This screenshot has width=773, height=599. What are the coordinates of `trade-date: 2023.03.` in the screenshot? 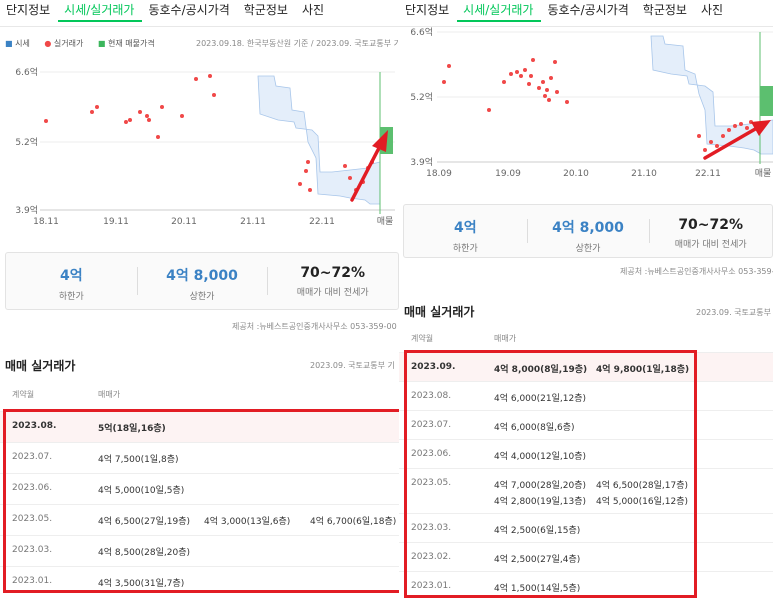 It's located at (431, 528).